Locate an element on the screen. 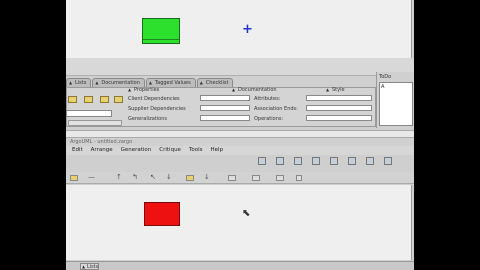  client-dependencies-field is located at coordinates (225, 98).